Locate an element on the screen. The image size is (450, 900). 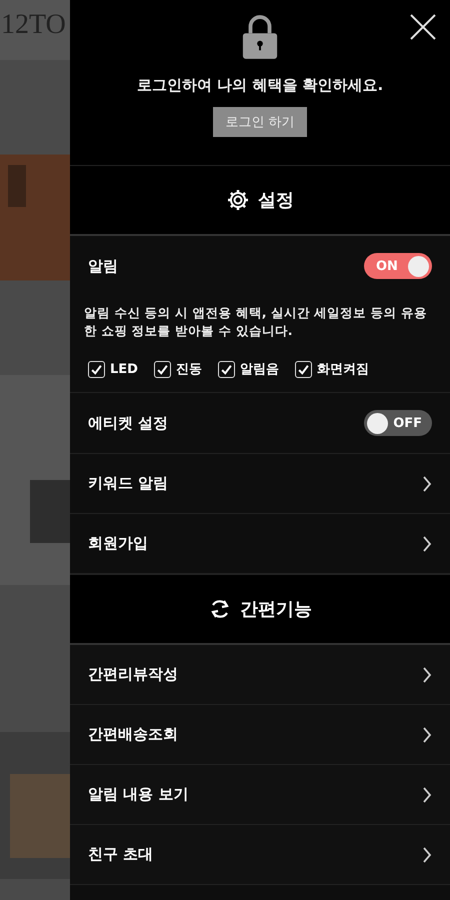
settings-icon is located at coordinates (238, 200).